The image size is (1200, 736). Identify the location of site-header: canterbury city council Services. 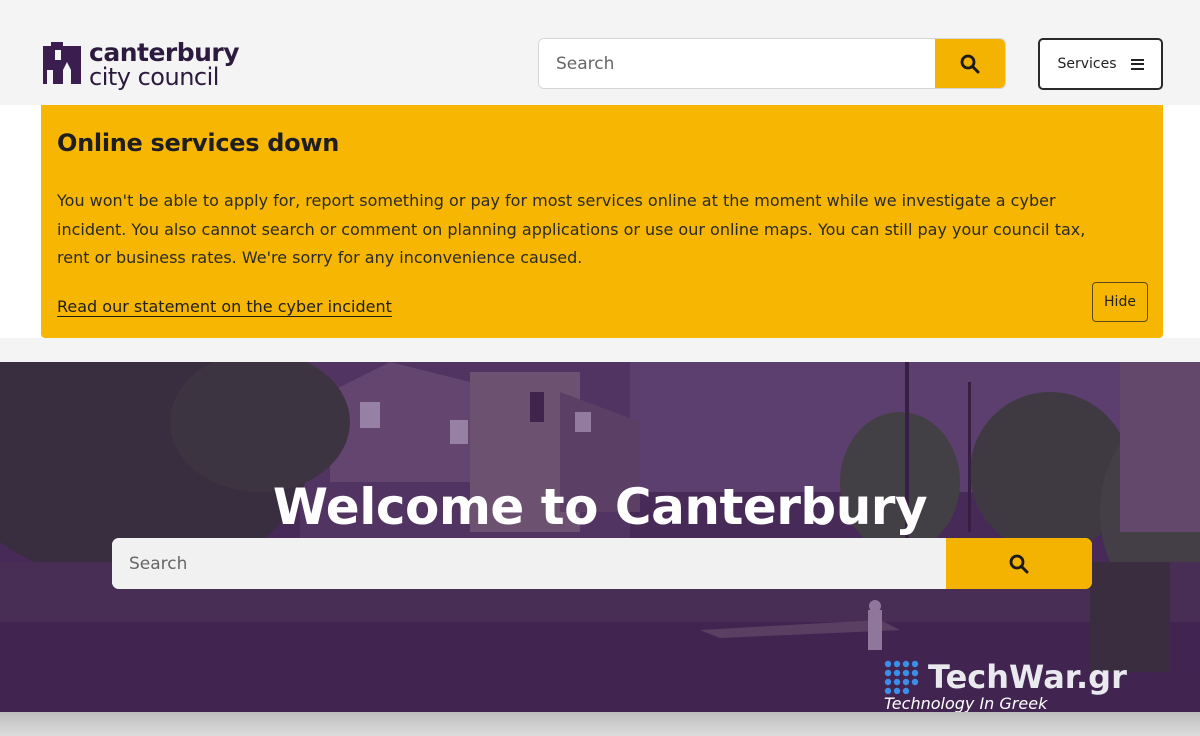
(600, 52).